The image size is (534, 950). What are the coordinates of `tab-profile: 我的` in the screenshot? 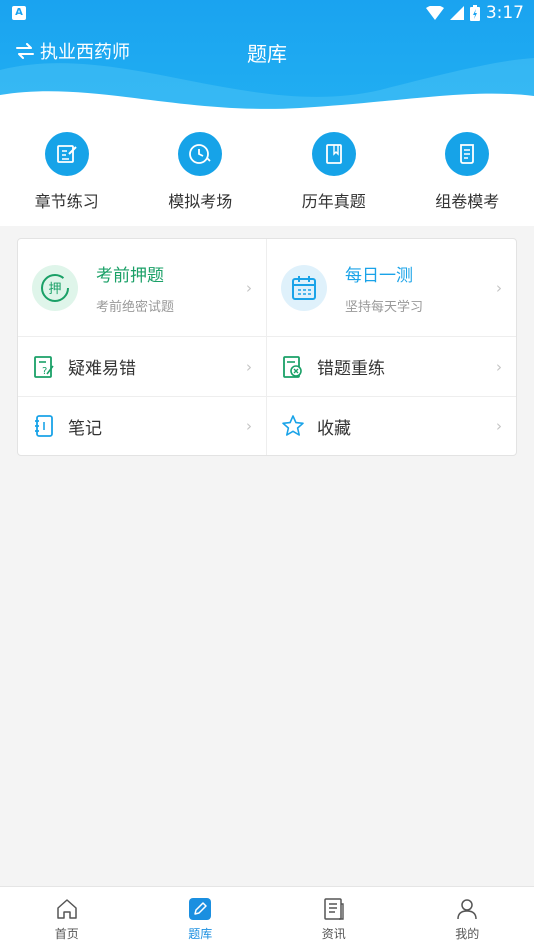 It's located at (467, 918).